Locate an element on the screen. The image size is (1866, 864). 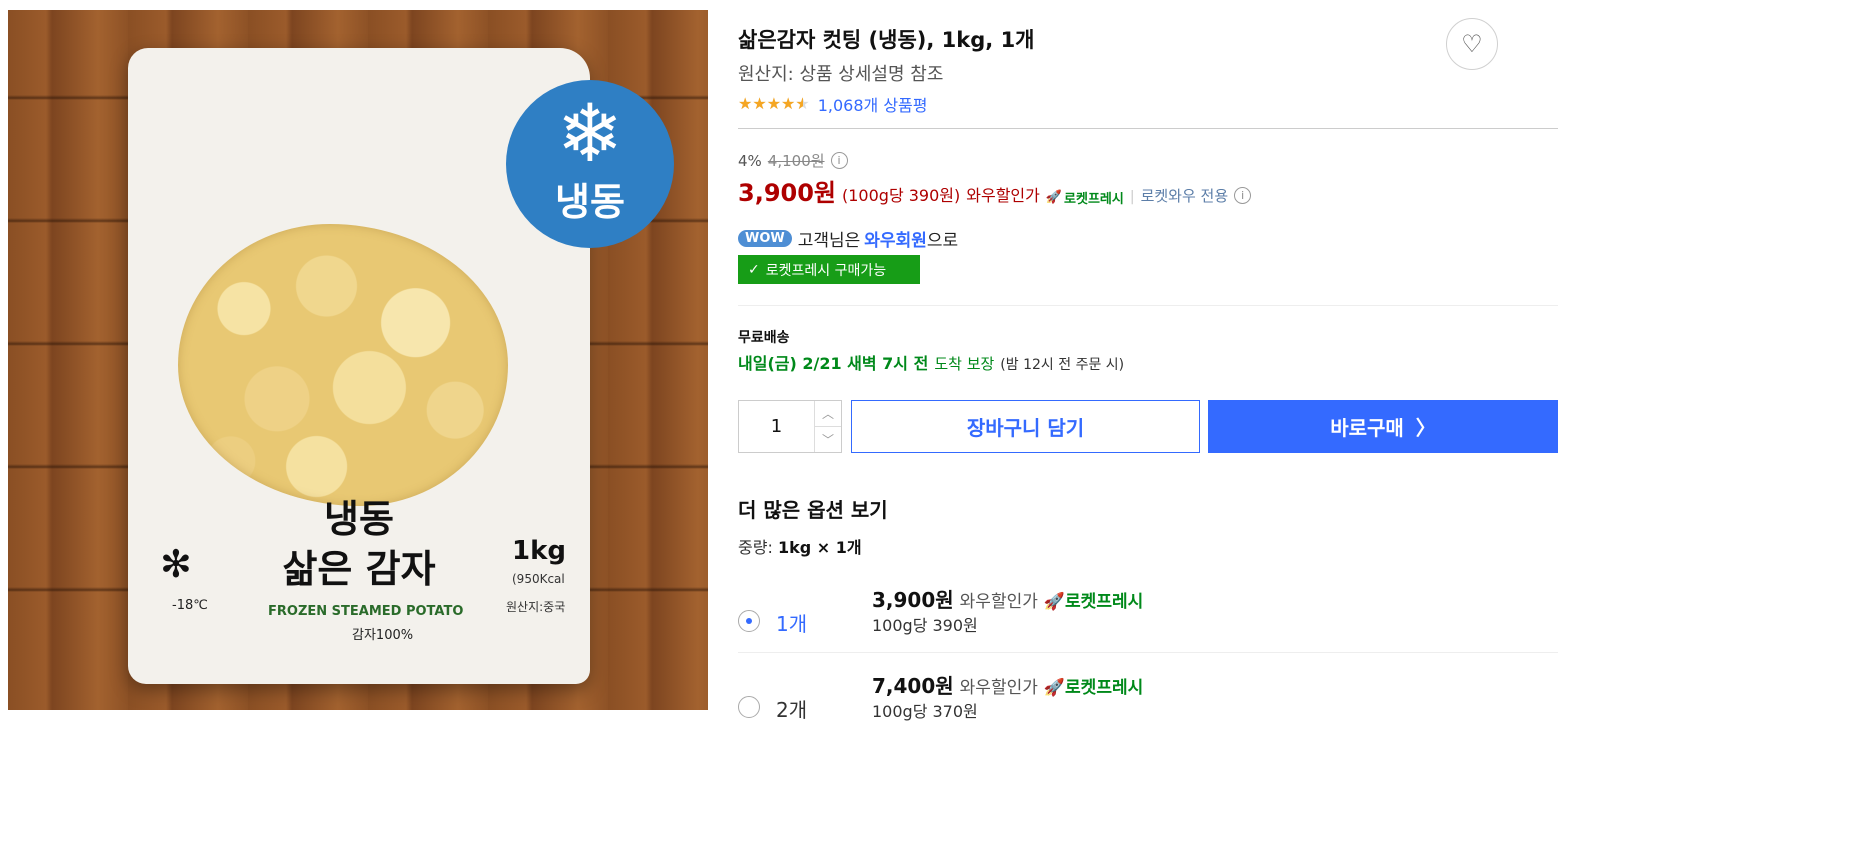
bag-temperature: -18℃ is located at coordinates (190, 605).